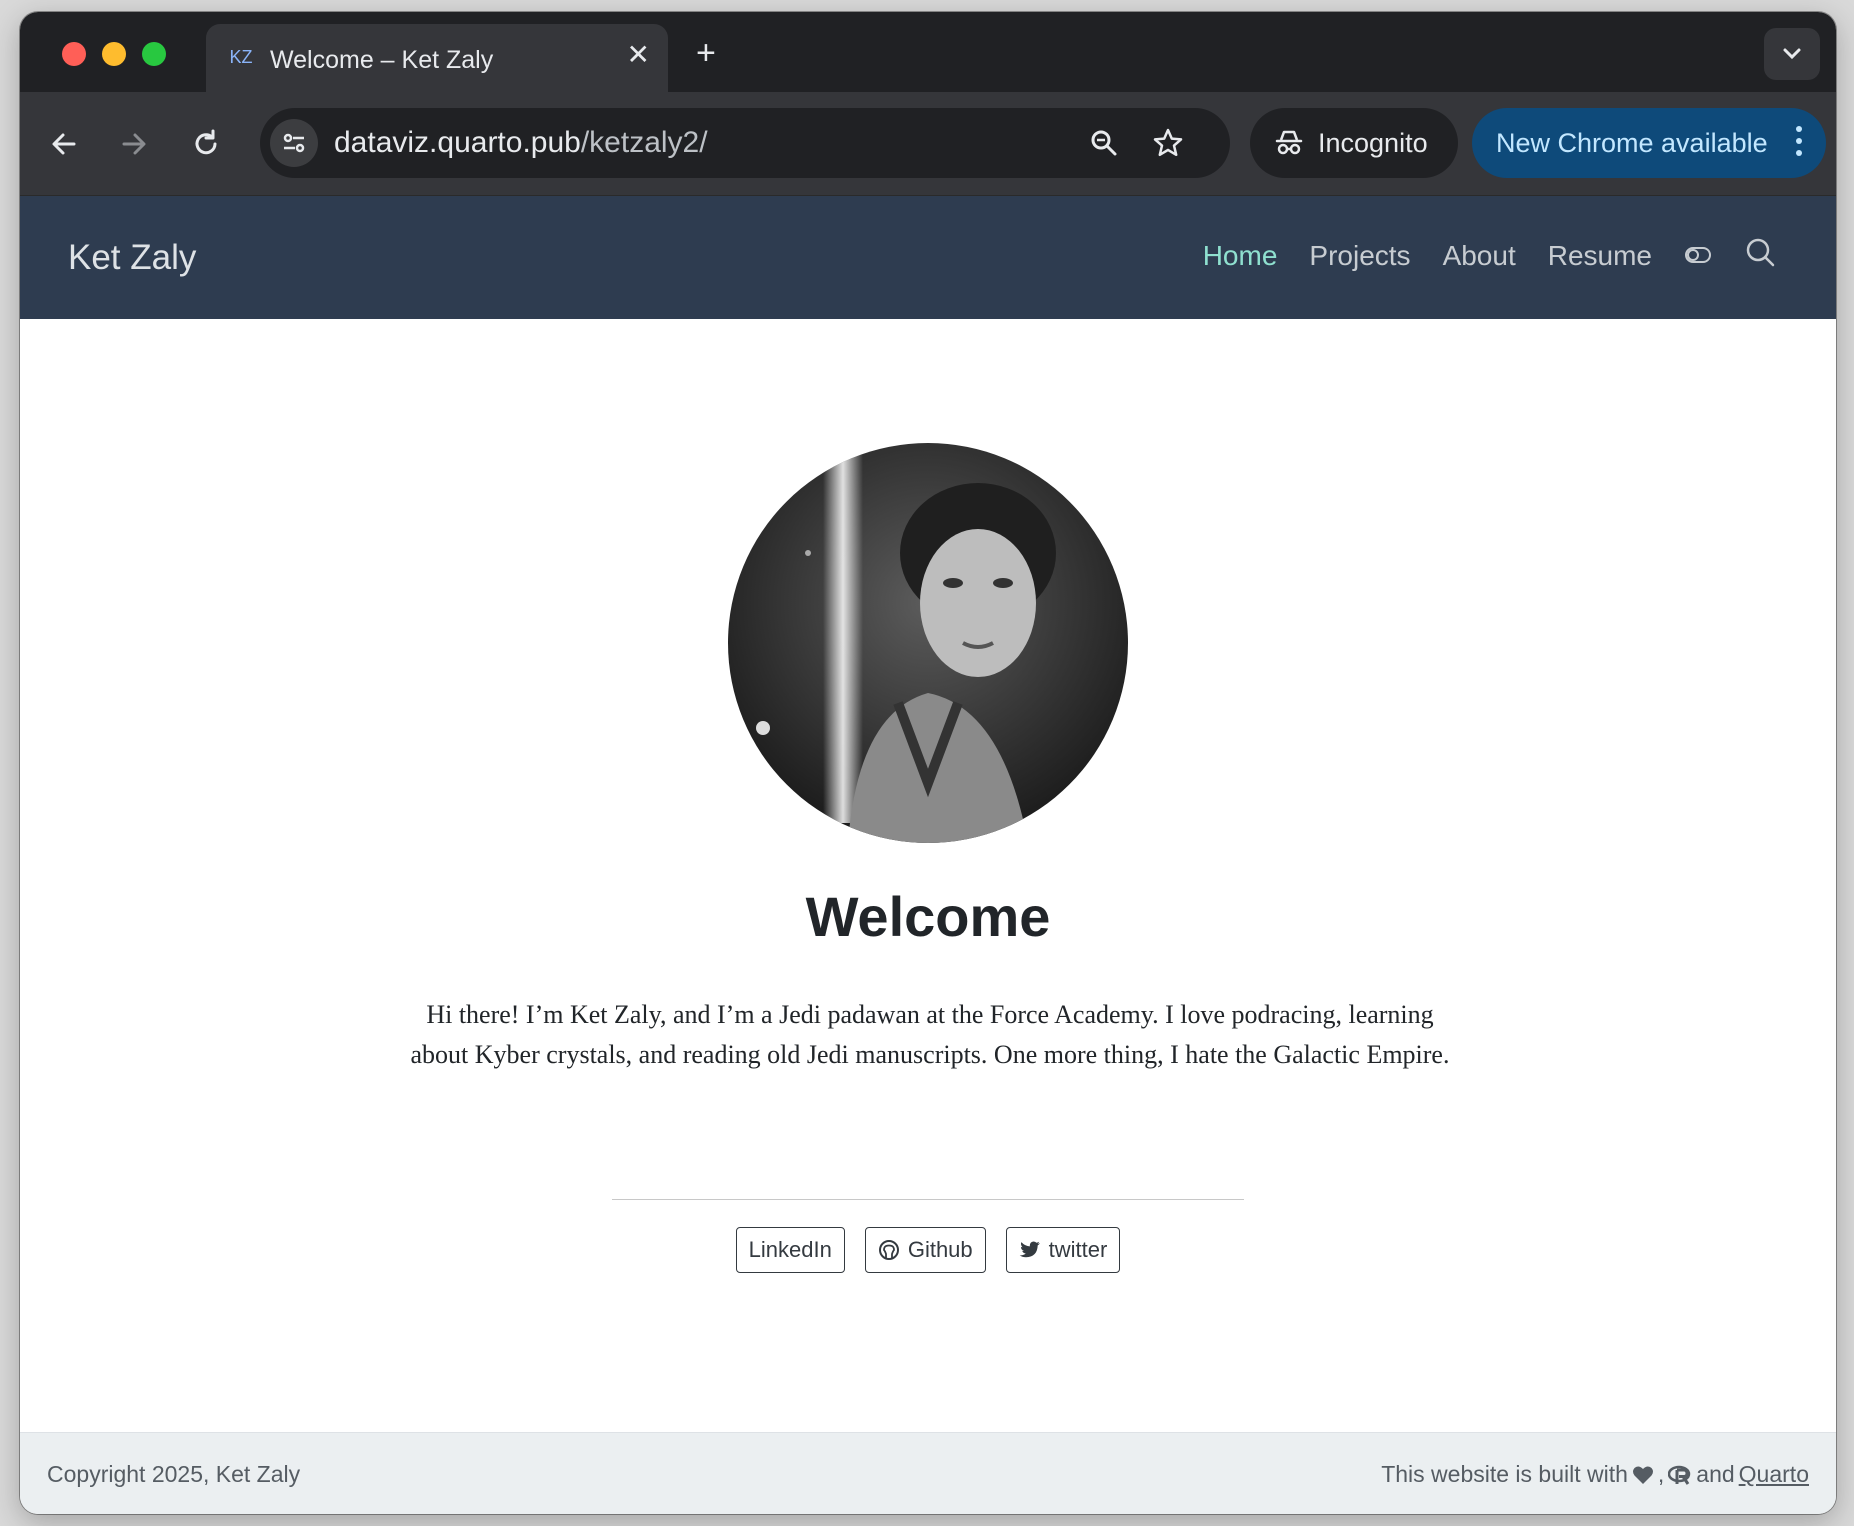  I want to click on zoom-icon, so click(1104, 143).